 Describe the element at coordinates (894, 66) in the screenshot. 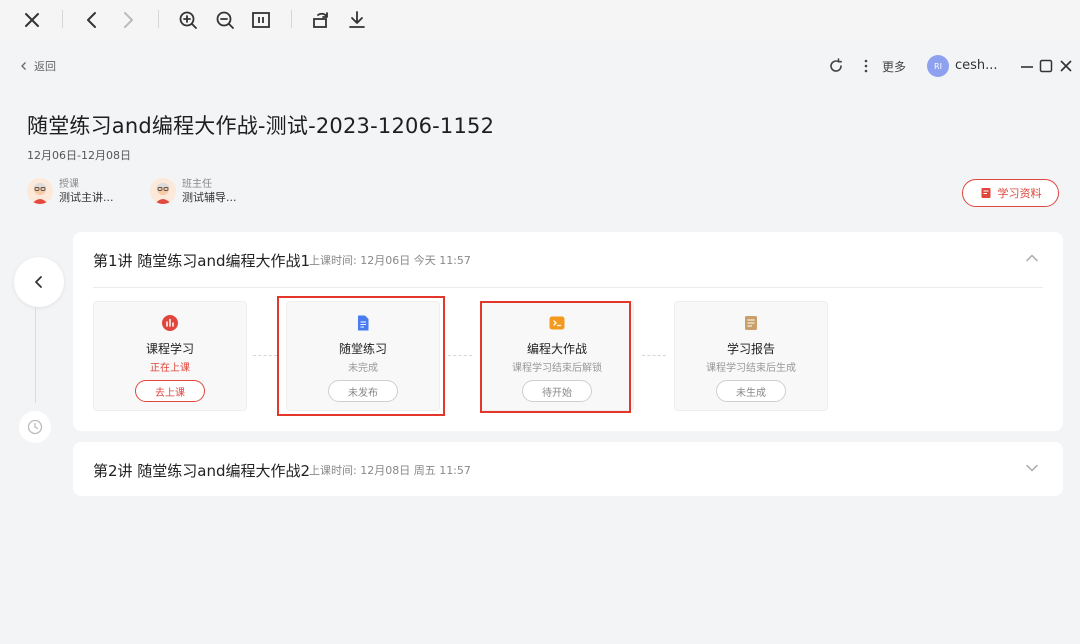

I see `more-button: 更多` at that location.